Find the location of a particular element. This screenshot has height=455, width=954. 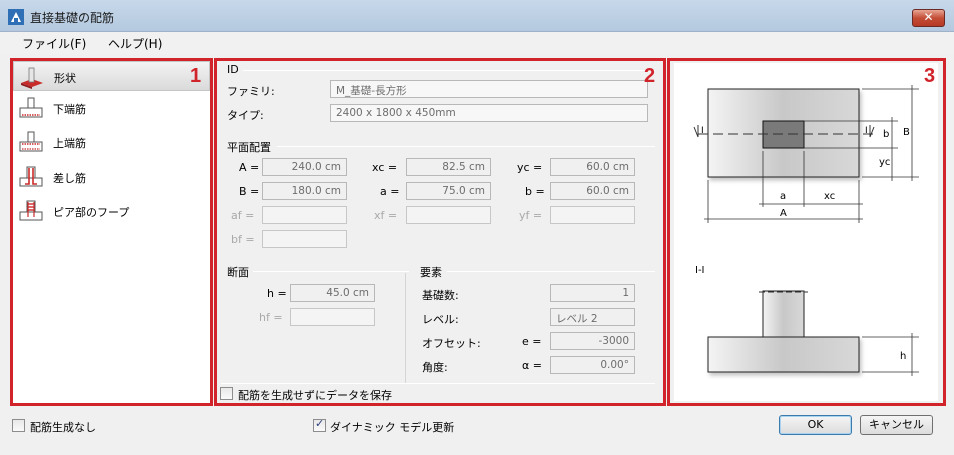

cancel-button: キャンセル is located at coordinates (896, 425).